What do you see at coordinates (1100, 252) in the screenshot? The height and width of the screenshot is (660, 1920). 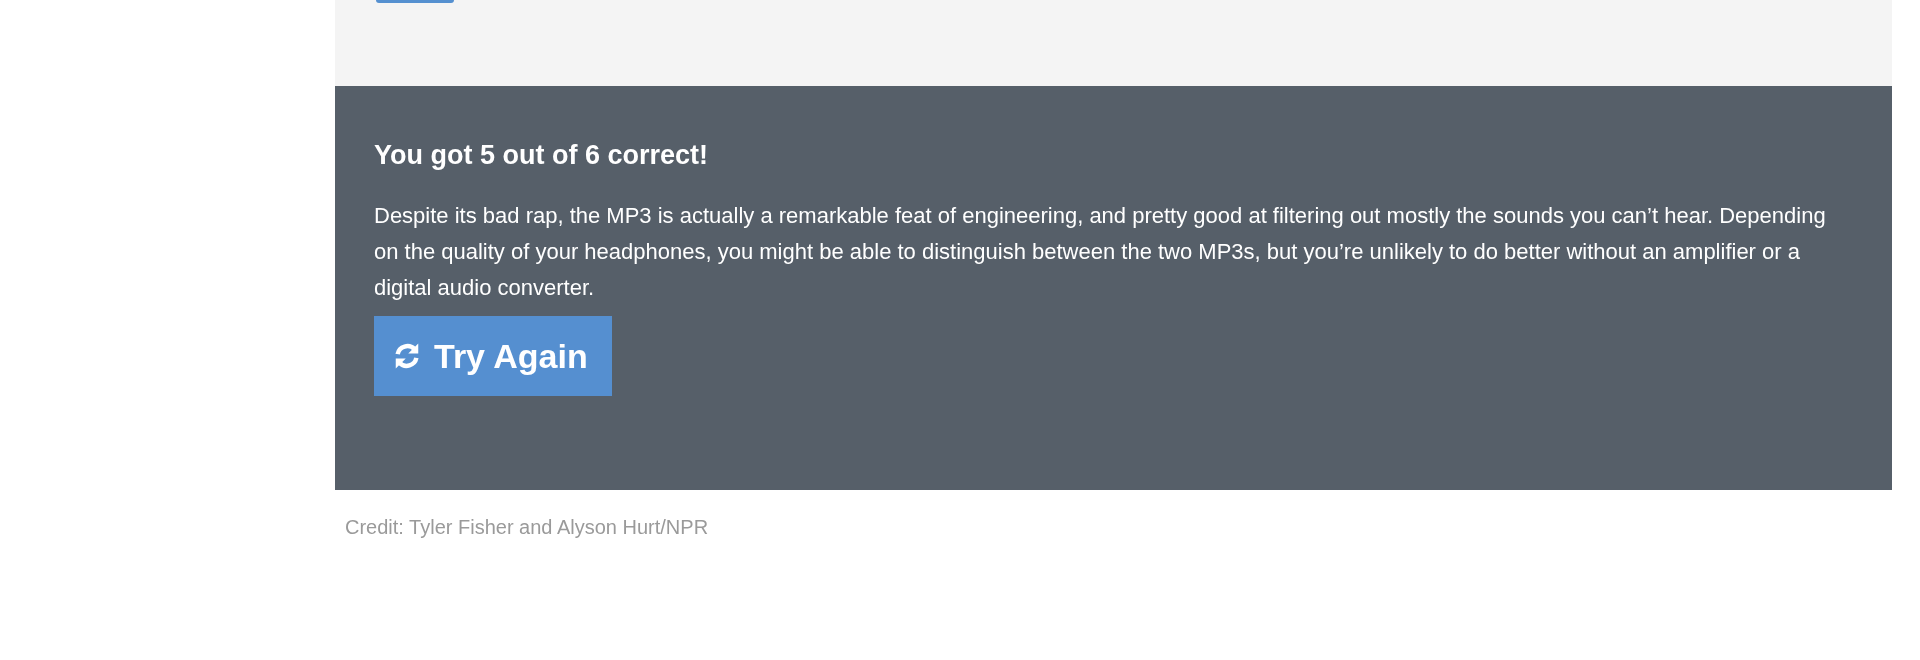 I see `result-message: Despite its bad rap, the MP3 is actually a remarkable feat of engineering, and pretty good at filtering out mostly the sounds you can’t hear. Depending on the quality of your headphones, you might be able to distinguish between the two MP3s, but you’re unlikely to do better without an amplifier or a digital audio converter.` at bounding box center [1100, 252].